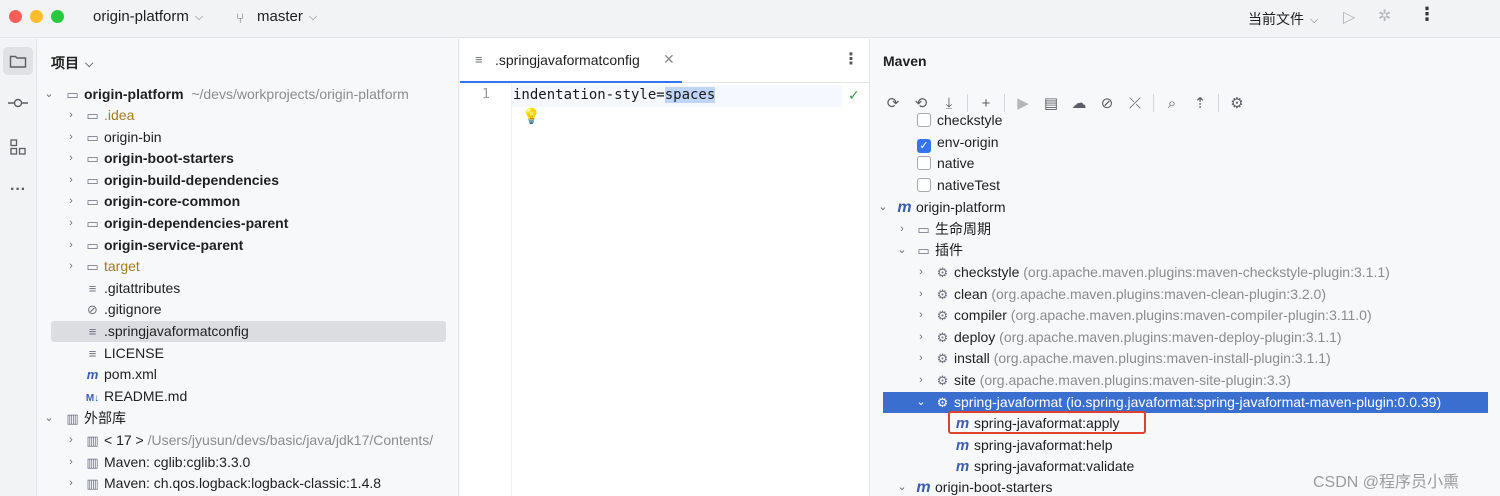  Describe the element at coordinates (1384, 16) in the screenshot. I see `debug-icon: ✲` at that location.